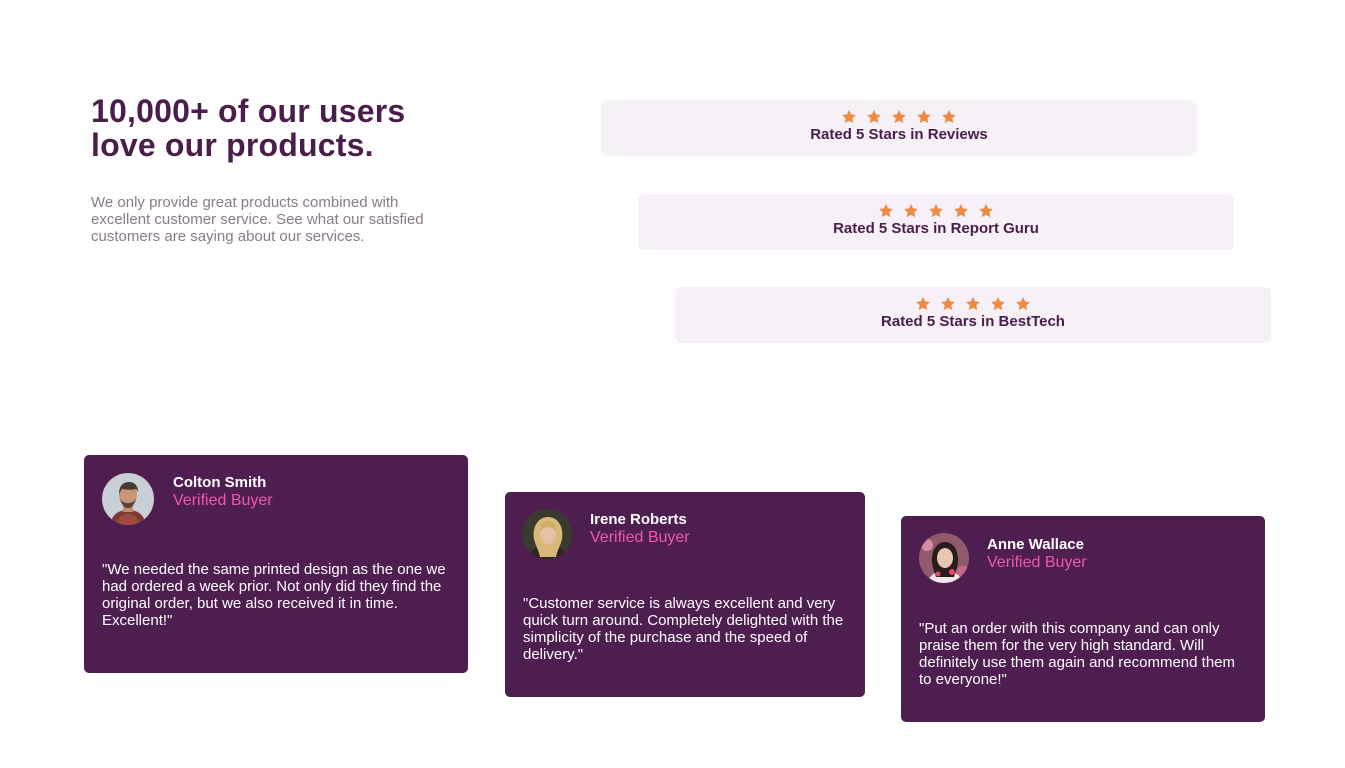 This screenshot has width=1345, height=768. I want to click on customer-name: Irene Roberts, so click(638, 519).